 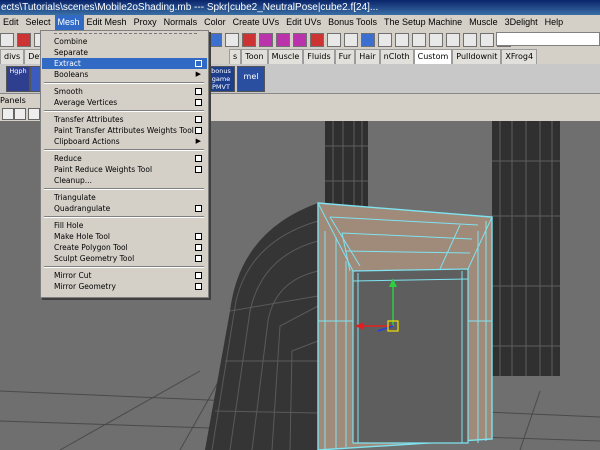 I want to click on shelf-button-mel: mel, so click(x=251, y=79).